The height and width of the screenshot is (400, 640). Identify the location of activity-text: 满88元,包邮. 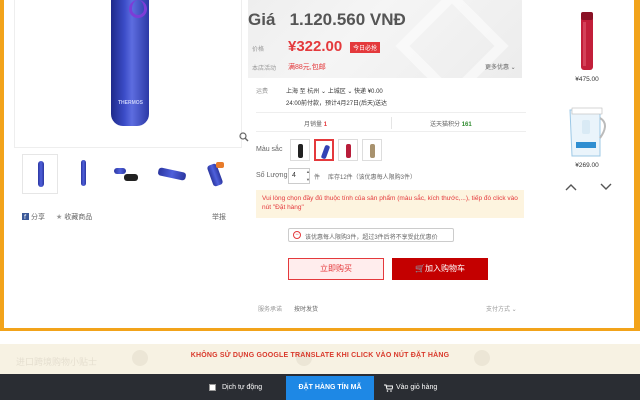
(307, 67).